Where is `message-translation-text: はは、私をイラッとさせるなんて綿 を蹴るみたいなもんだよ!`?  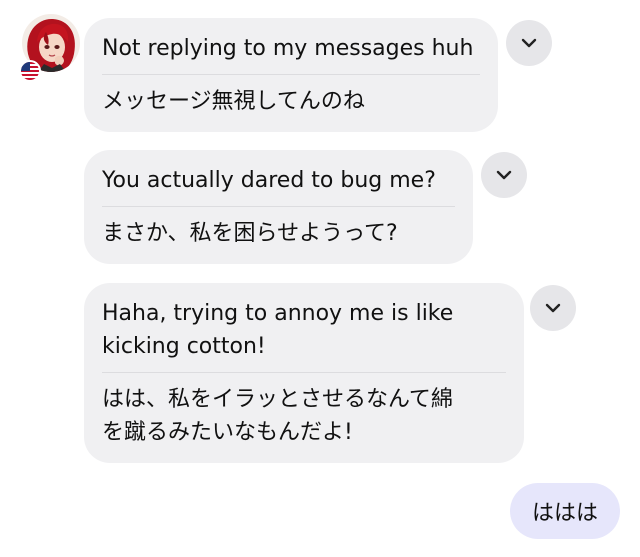 message-translation-text: はは、私をイラッとさせるなんて綿 を蹴るみたいなもんだよ! is located at coordinates (277, 416).